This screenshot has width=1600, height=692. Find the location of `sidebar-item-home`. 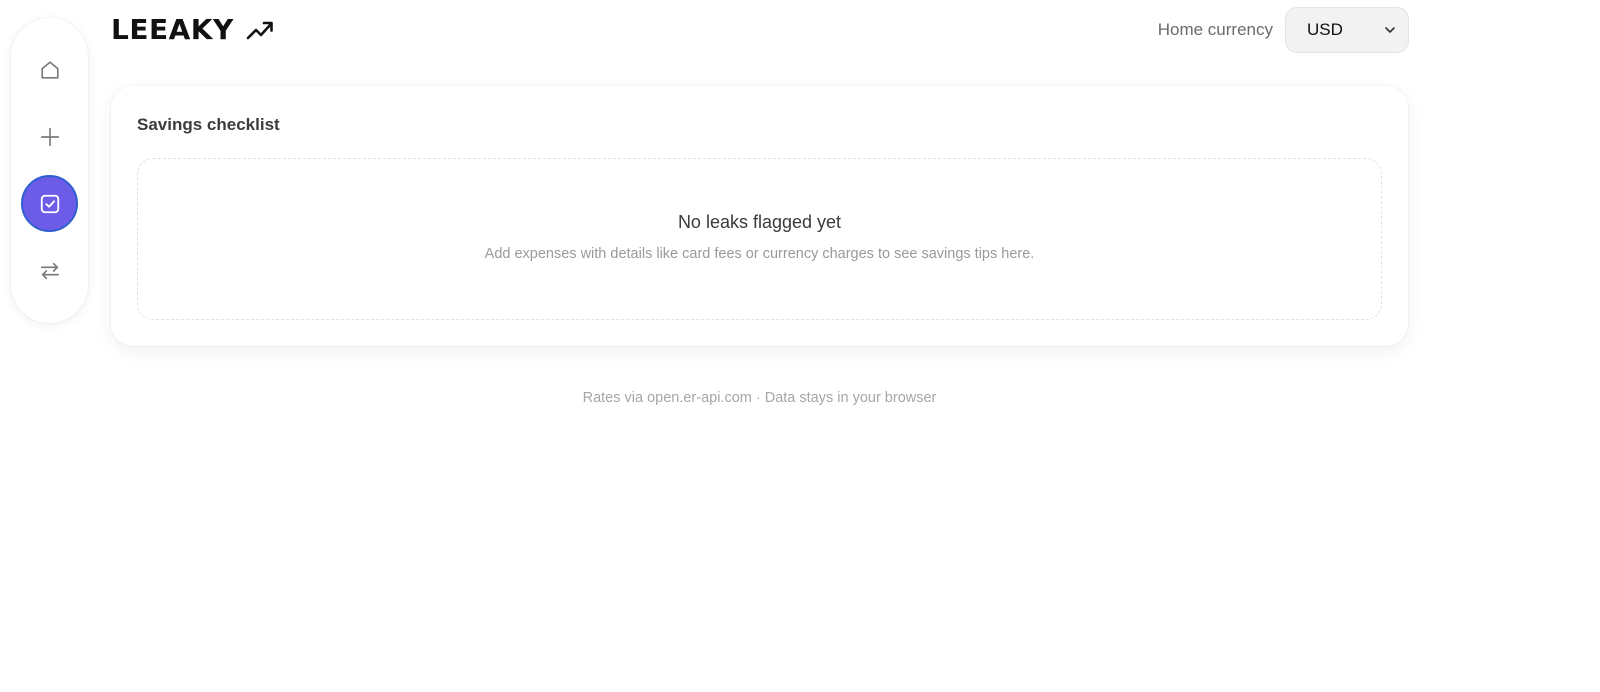

sidebar-item-home is located at coordinates (49, 69).